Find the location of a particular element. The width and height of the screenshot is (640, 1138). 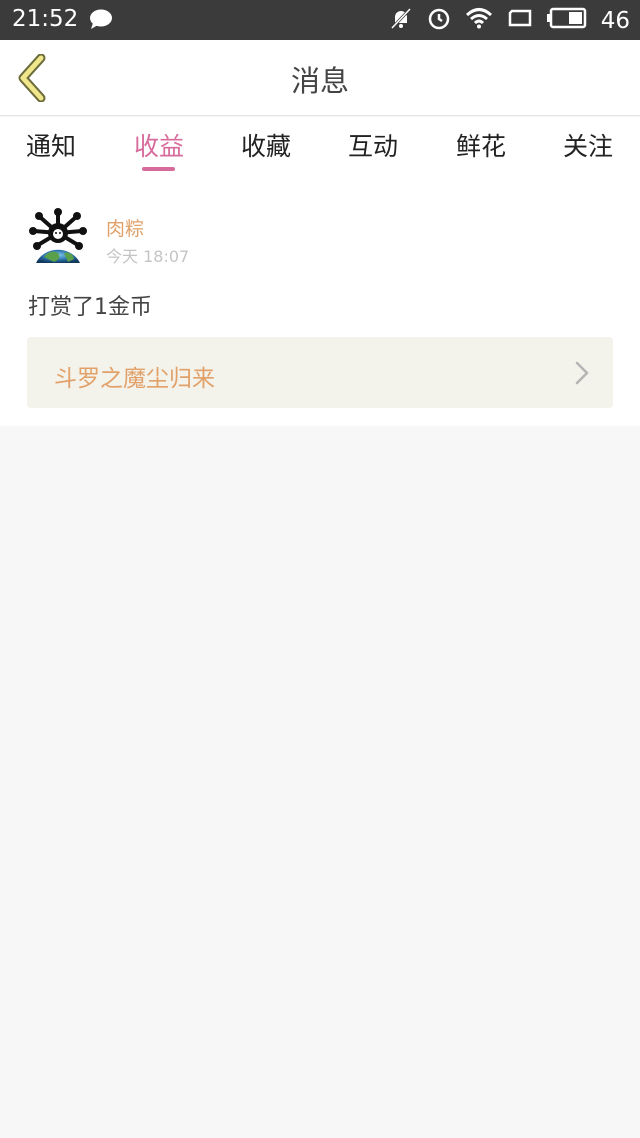

tab-bar: 通知 收益 收藏 互动 鲜花 关注 is located at coordinates (320, 147).